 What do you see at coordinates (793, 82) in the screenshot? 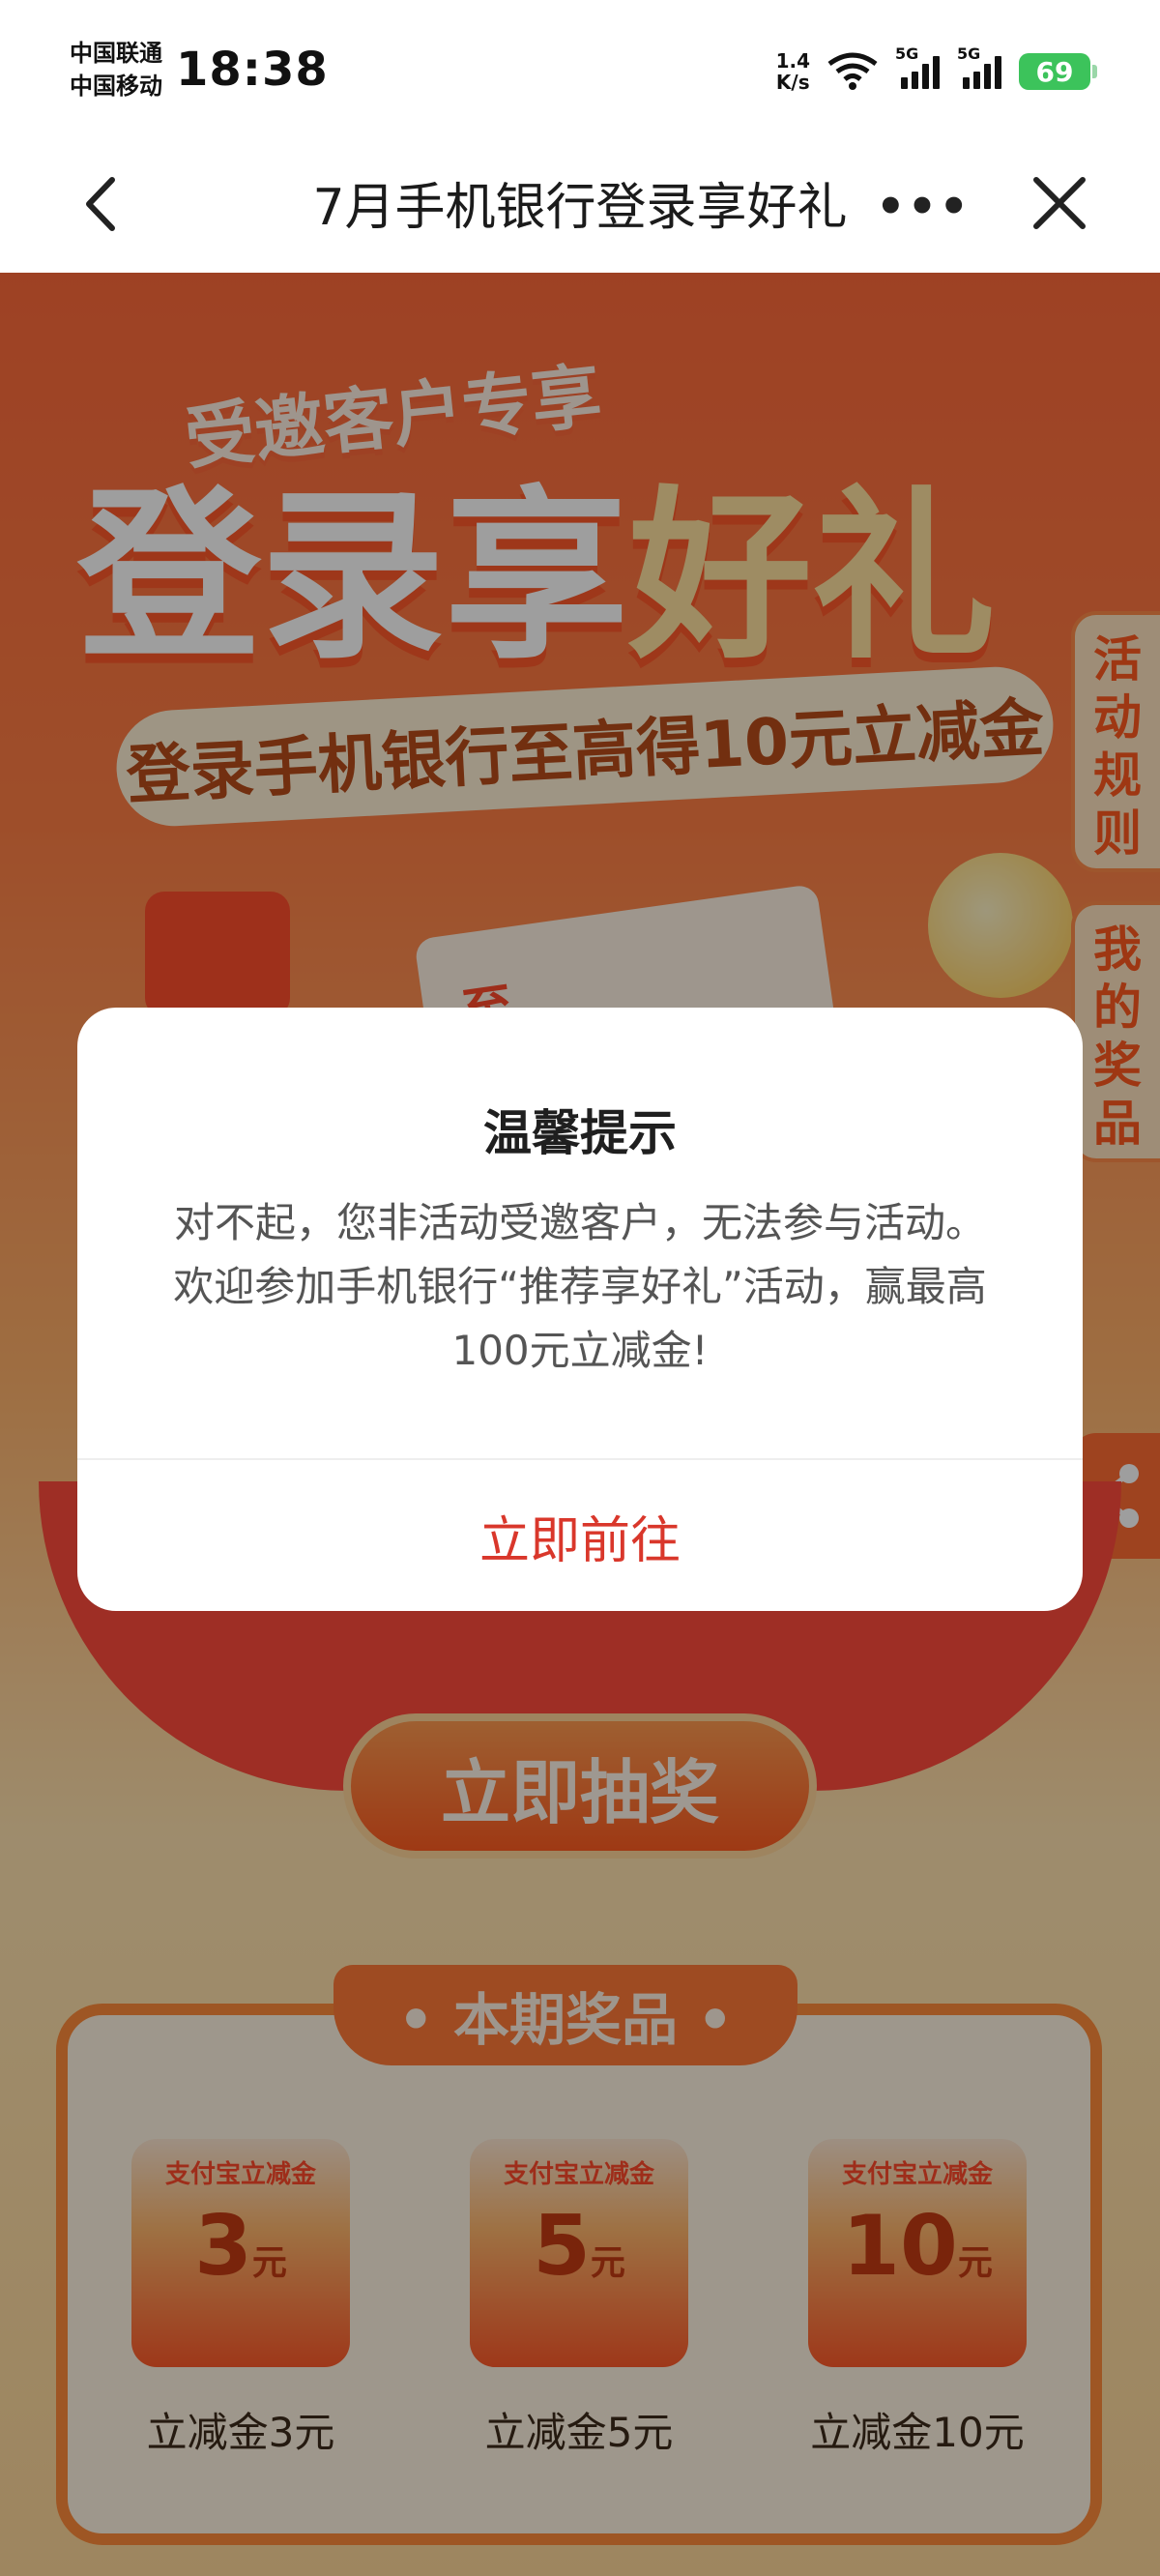
I see `network-speed-unit: K/s` at bounding box center [793, 82].